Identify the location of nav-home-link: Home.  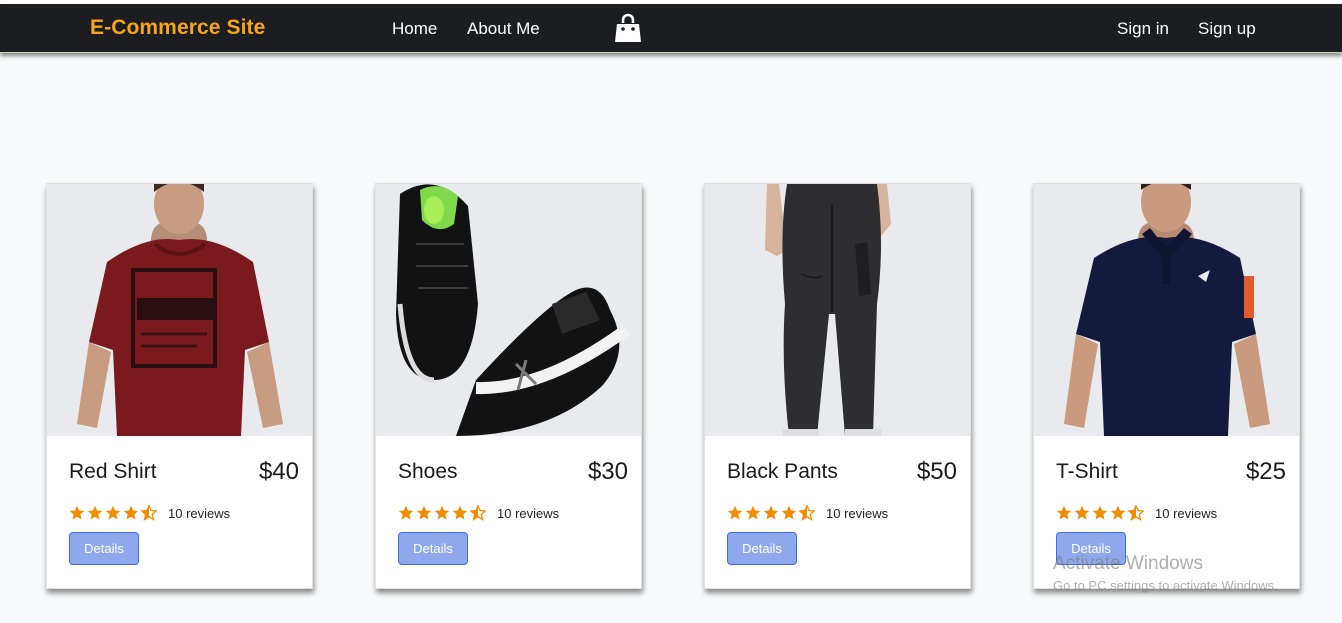
(414, 29).